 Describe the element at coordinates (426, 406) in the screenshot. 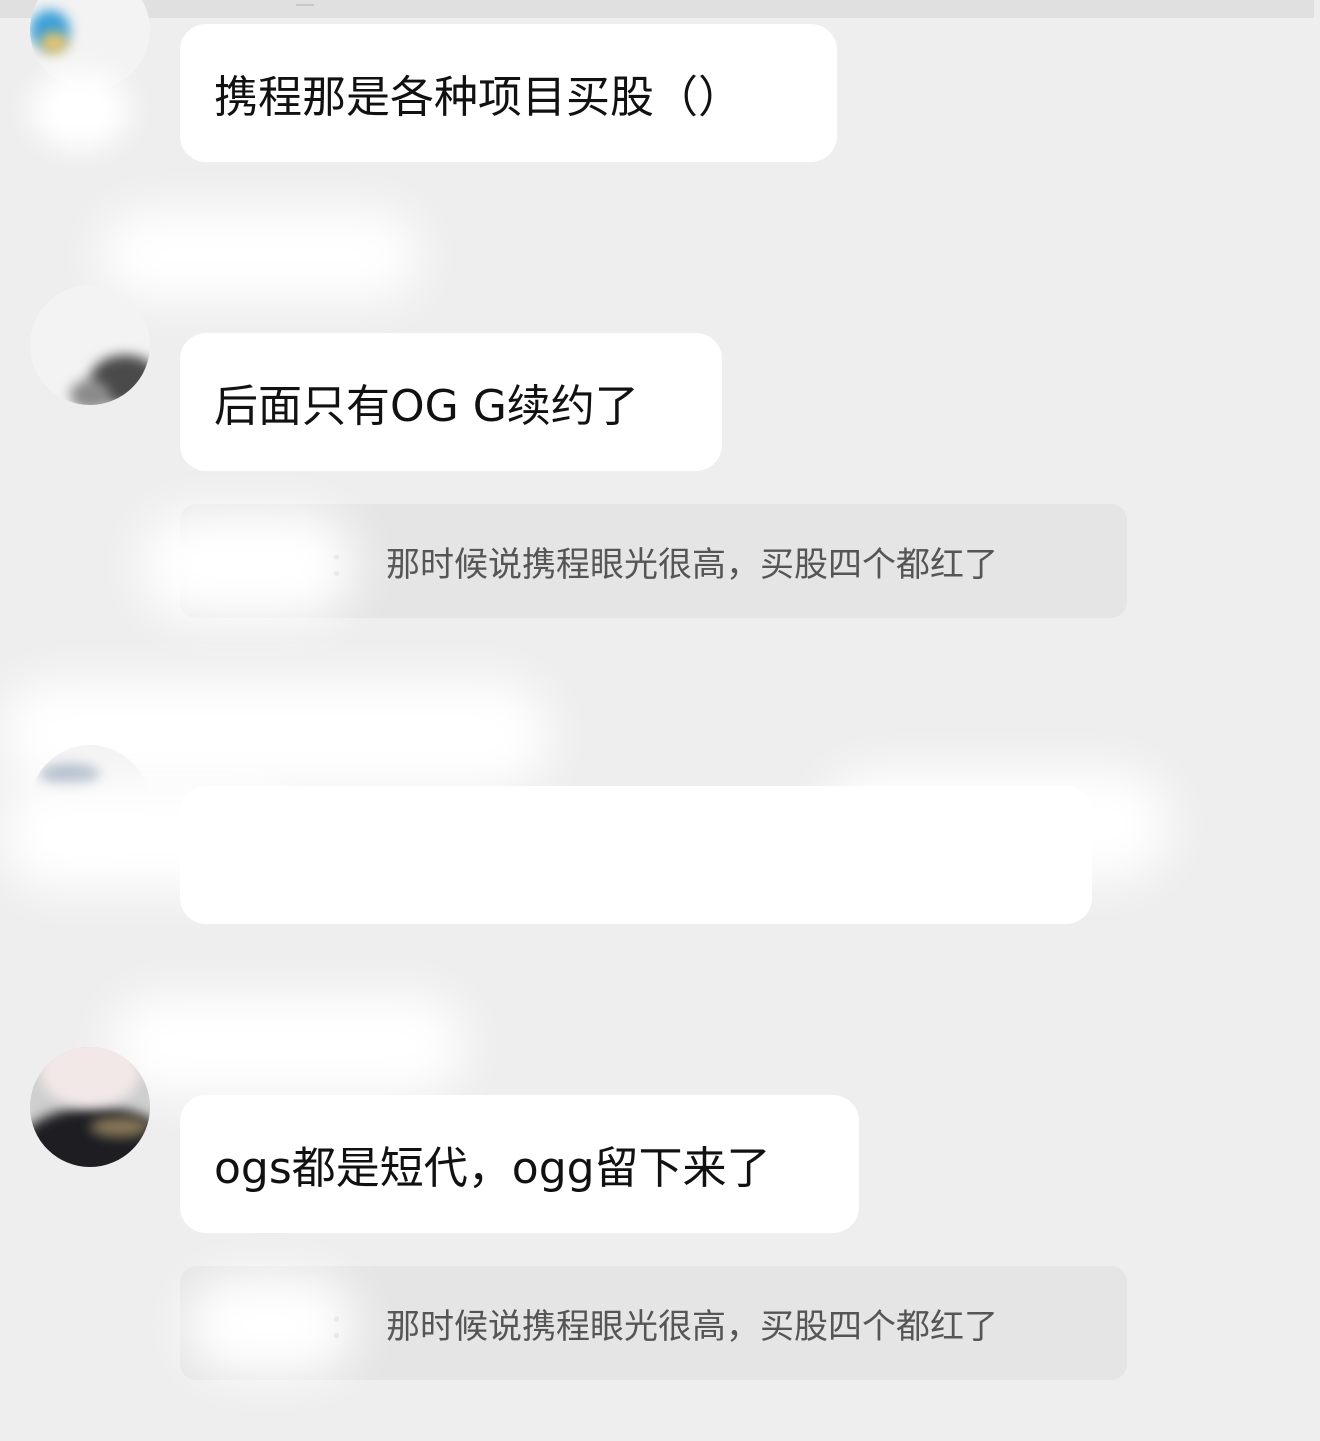

I see `message-text: 后面只有OG G续约了` at that location.